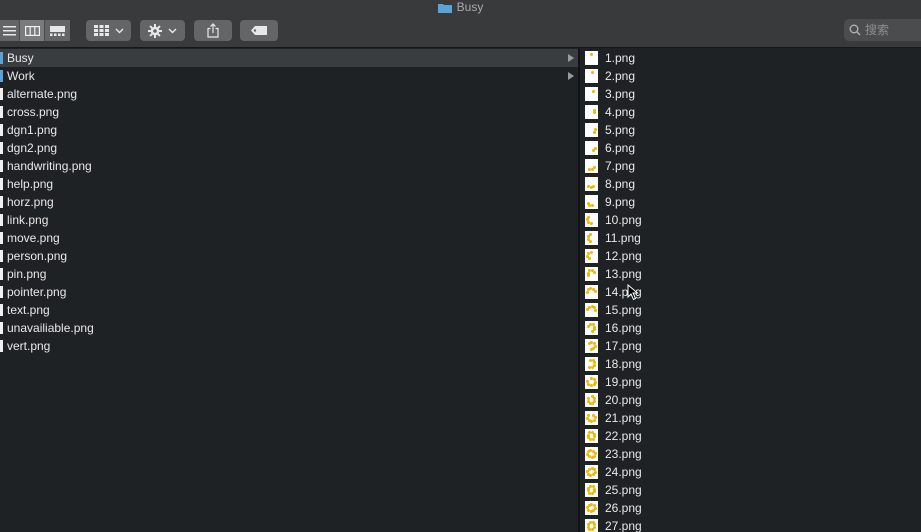  What do you see at coordinates (750, 436) in the screenshot?
I see `file-row: 22.png` at bounding box center [750, 436].